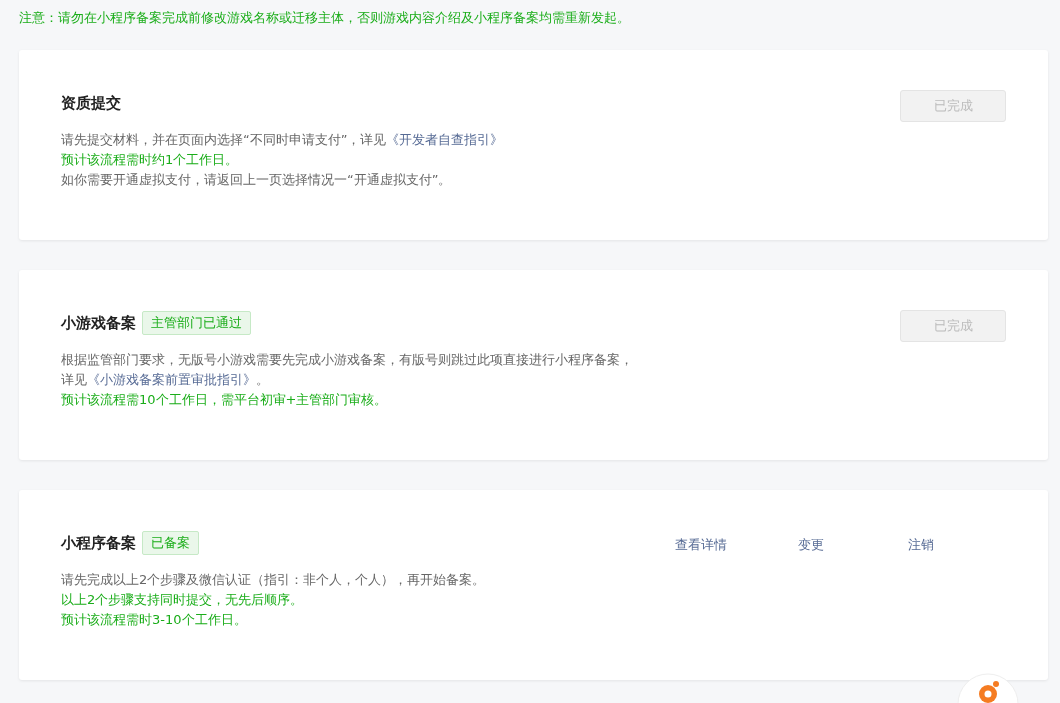 The width and height of the screenshot is (1060, 703). I want to click on estimate-text: 以上2个步骤支持同时提交，无先后顺序。, so click(182, 599).